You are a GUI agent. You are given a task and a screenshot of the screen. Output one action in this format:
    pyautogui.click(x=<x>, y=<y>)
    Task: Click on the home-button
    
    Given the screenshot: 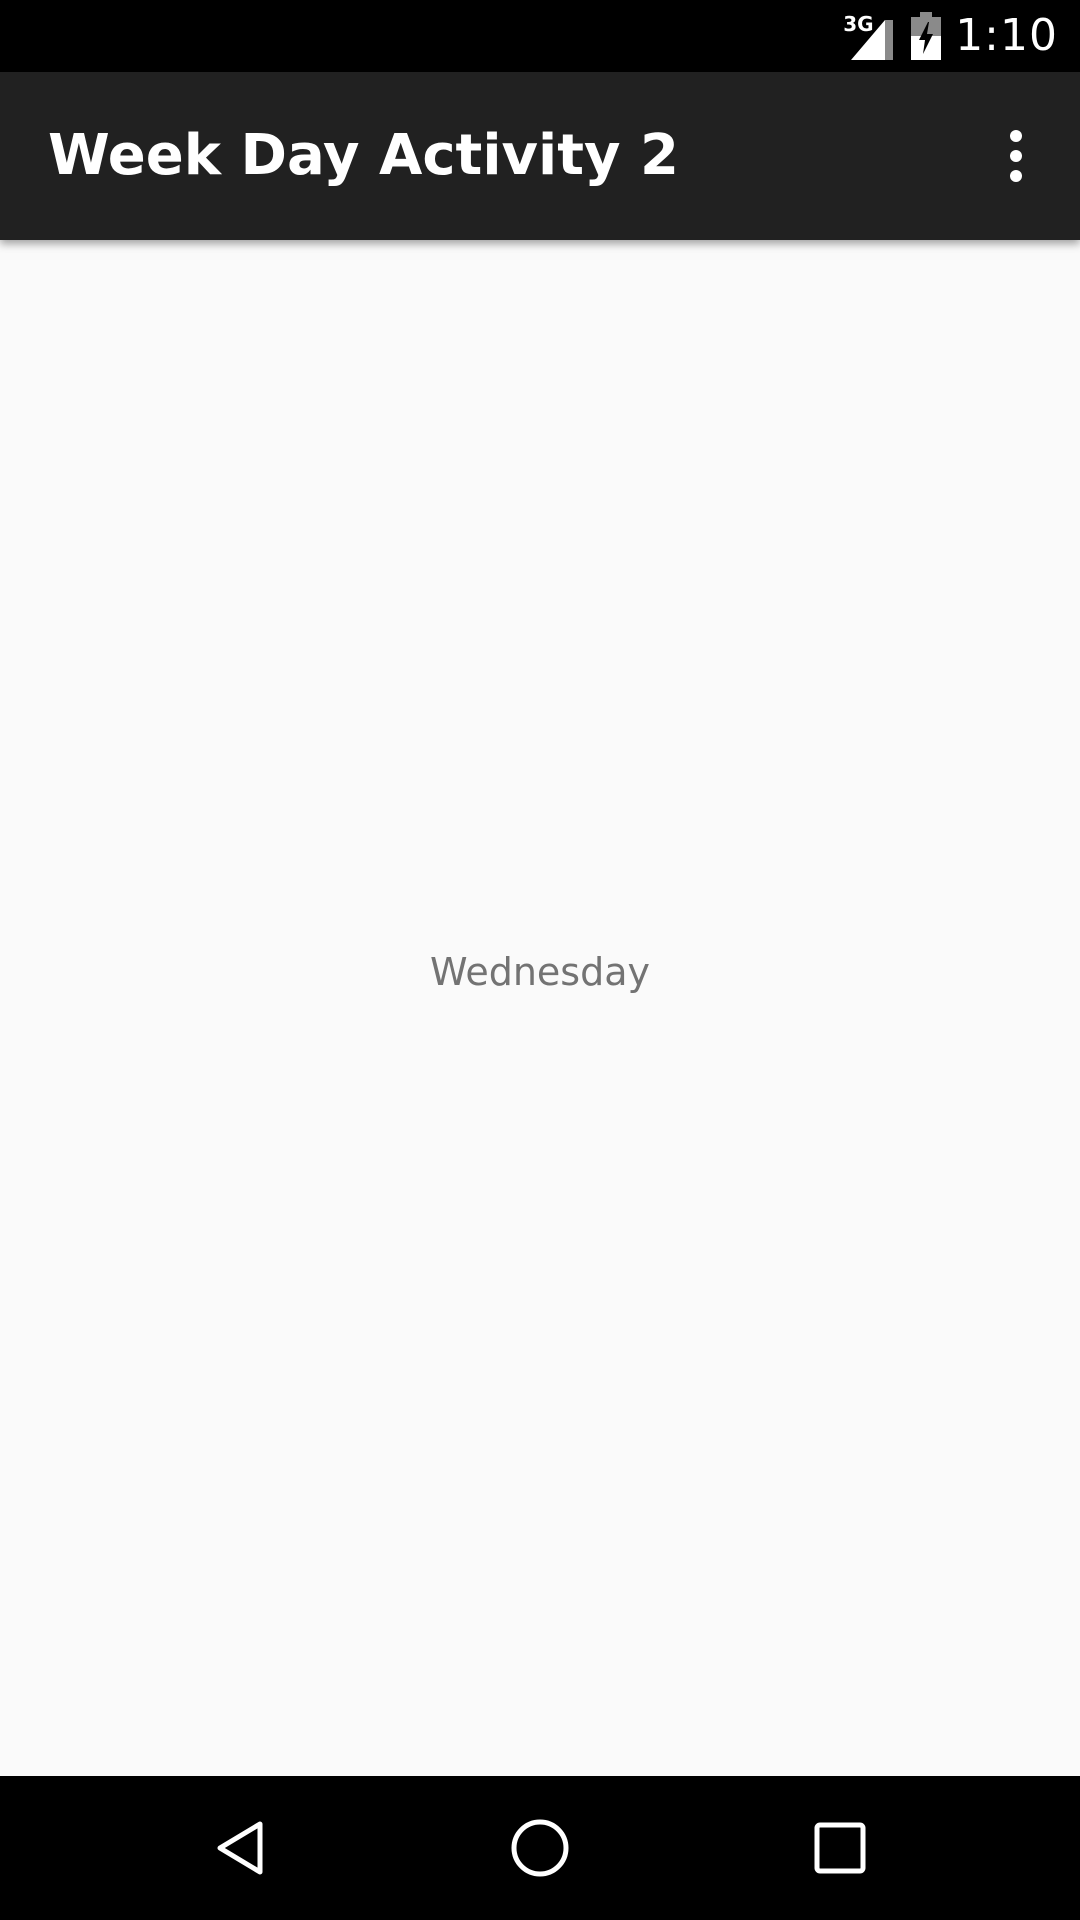 What is the action you would take?
    pyautogui.click(x=540, y=1848)
    